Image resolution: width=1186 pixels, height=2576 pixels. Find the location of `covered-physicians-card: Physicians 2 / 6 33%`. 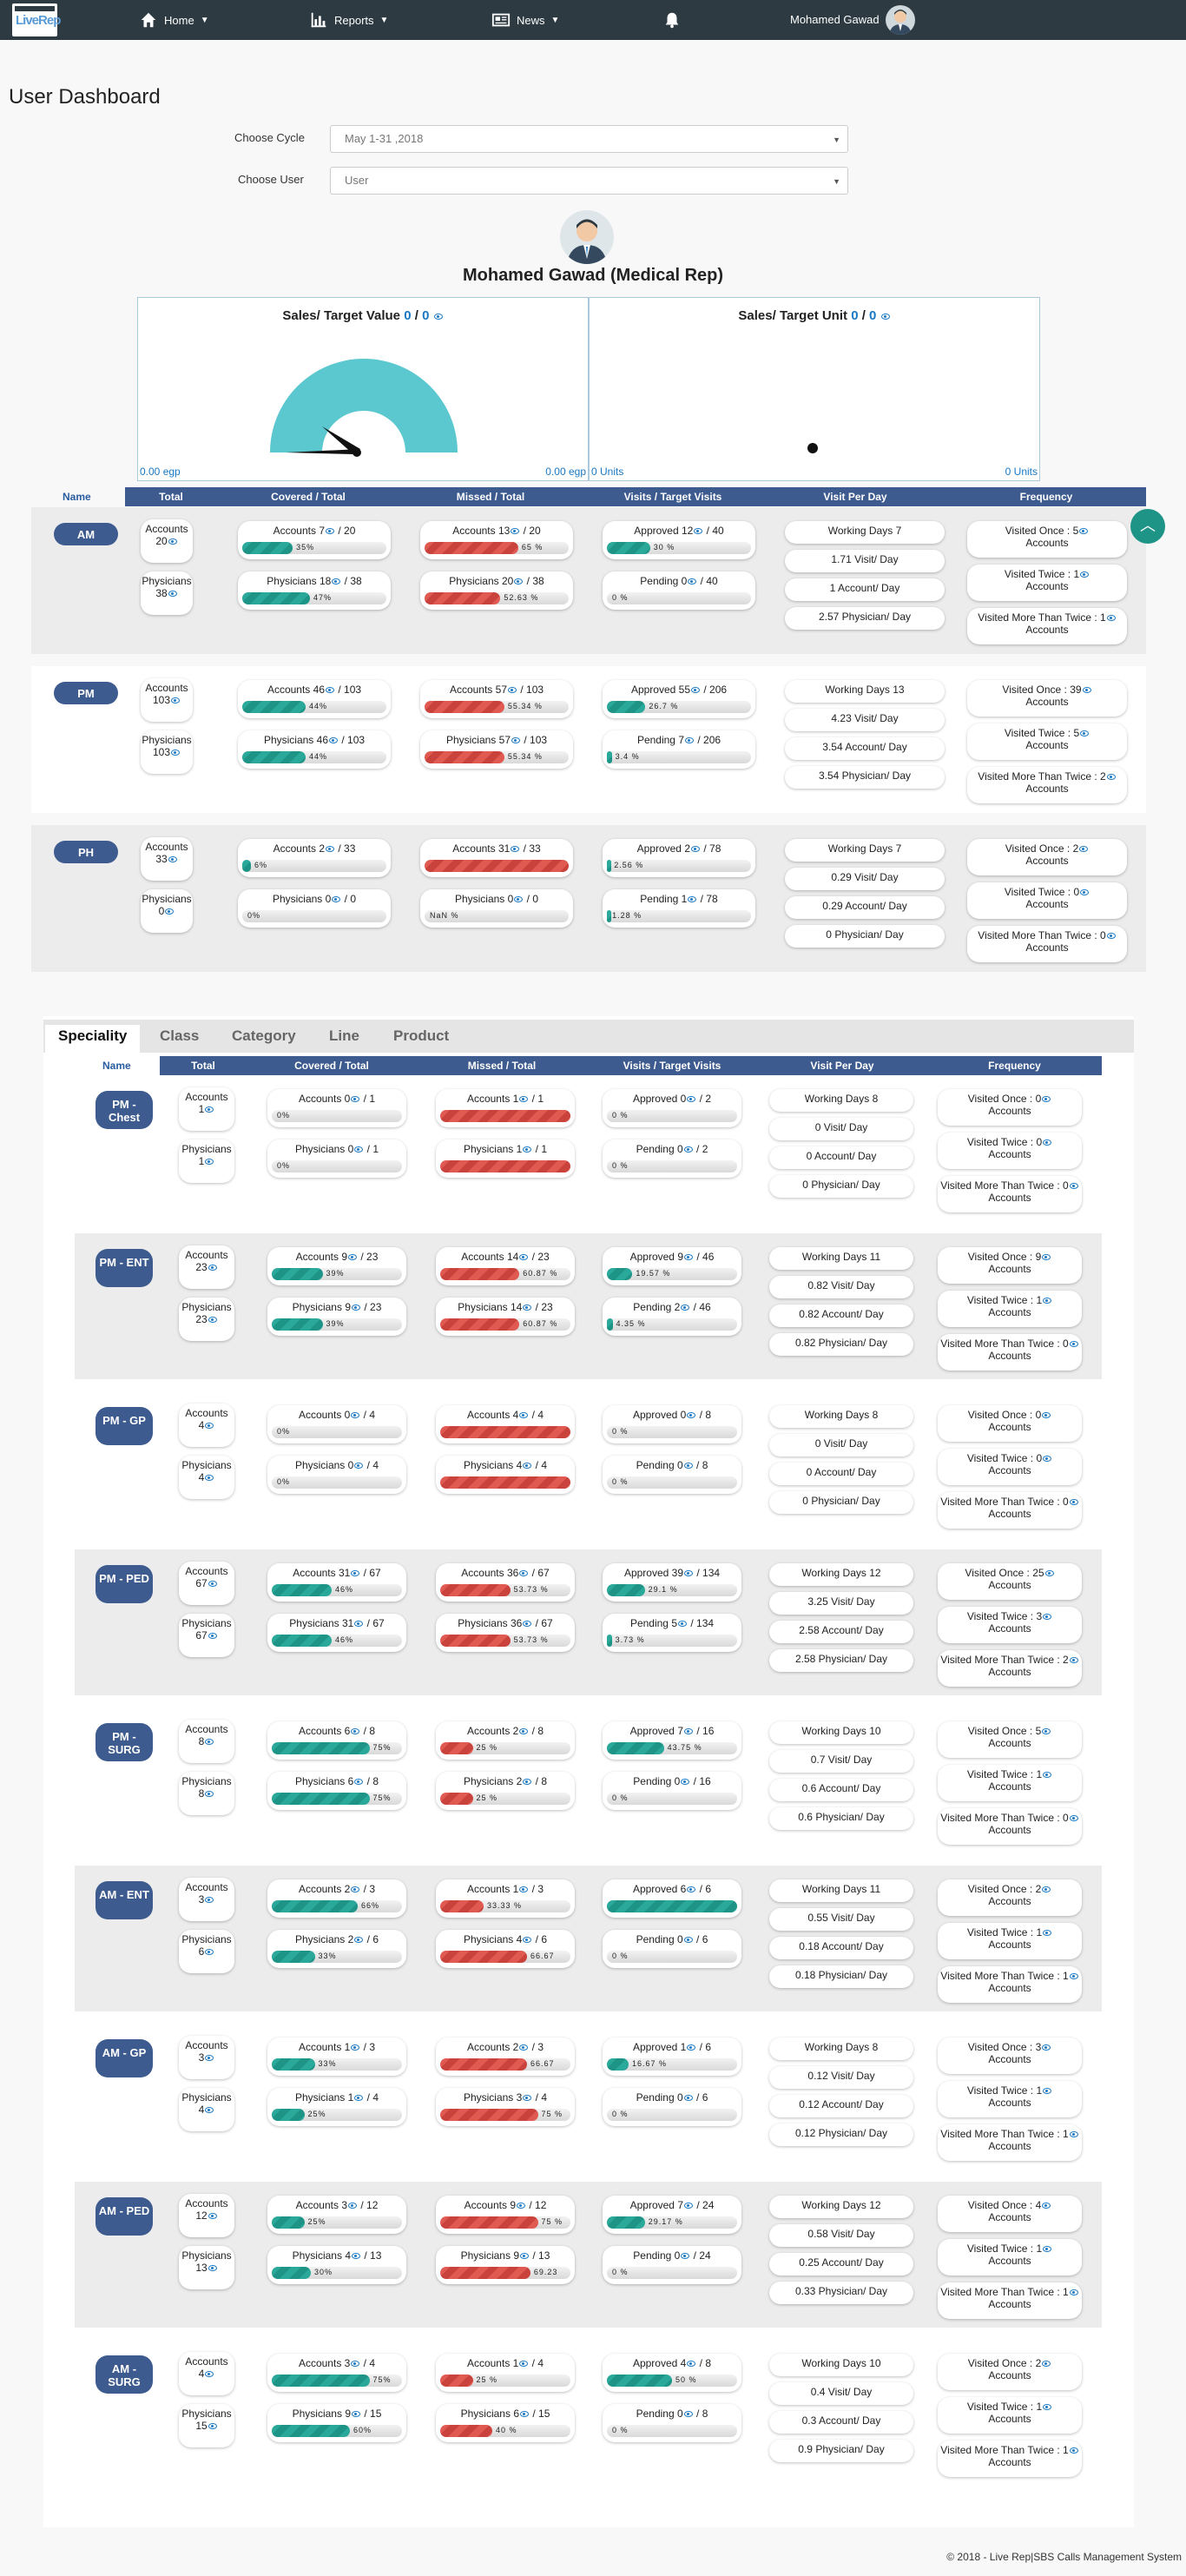

covered-physicians-card: Physicians 2 / 6 33% is located at coordinates (336, 1949).